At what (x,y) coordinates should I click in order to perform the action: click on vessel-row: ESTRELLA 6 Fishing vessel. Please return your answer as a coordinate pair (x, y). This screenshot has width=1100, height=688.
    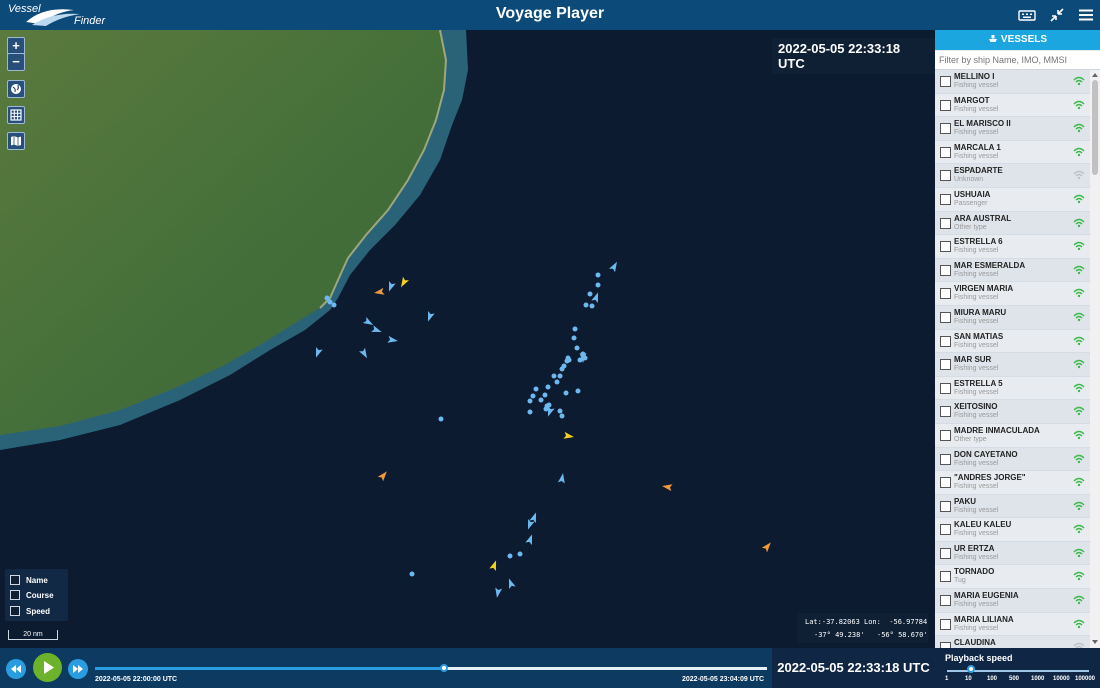
    Looking at the image, I should click on (1012, 247).